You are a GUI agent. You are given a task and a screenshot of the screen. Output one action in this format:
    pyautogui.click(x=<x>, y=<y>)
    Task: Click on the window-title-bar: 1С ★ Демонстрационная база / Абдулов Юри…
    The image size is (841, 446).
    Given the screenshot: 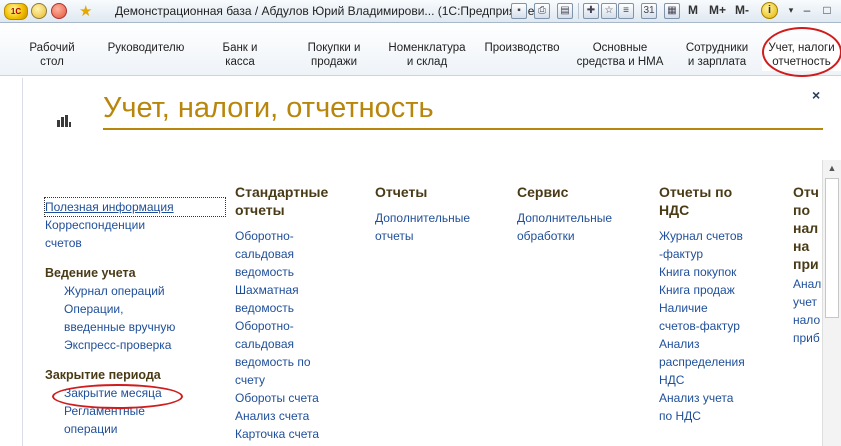 What is the action you would take?
    pyautogui.click(x=420, y=11)
    